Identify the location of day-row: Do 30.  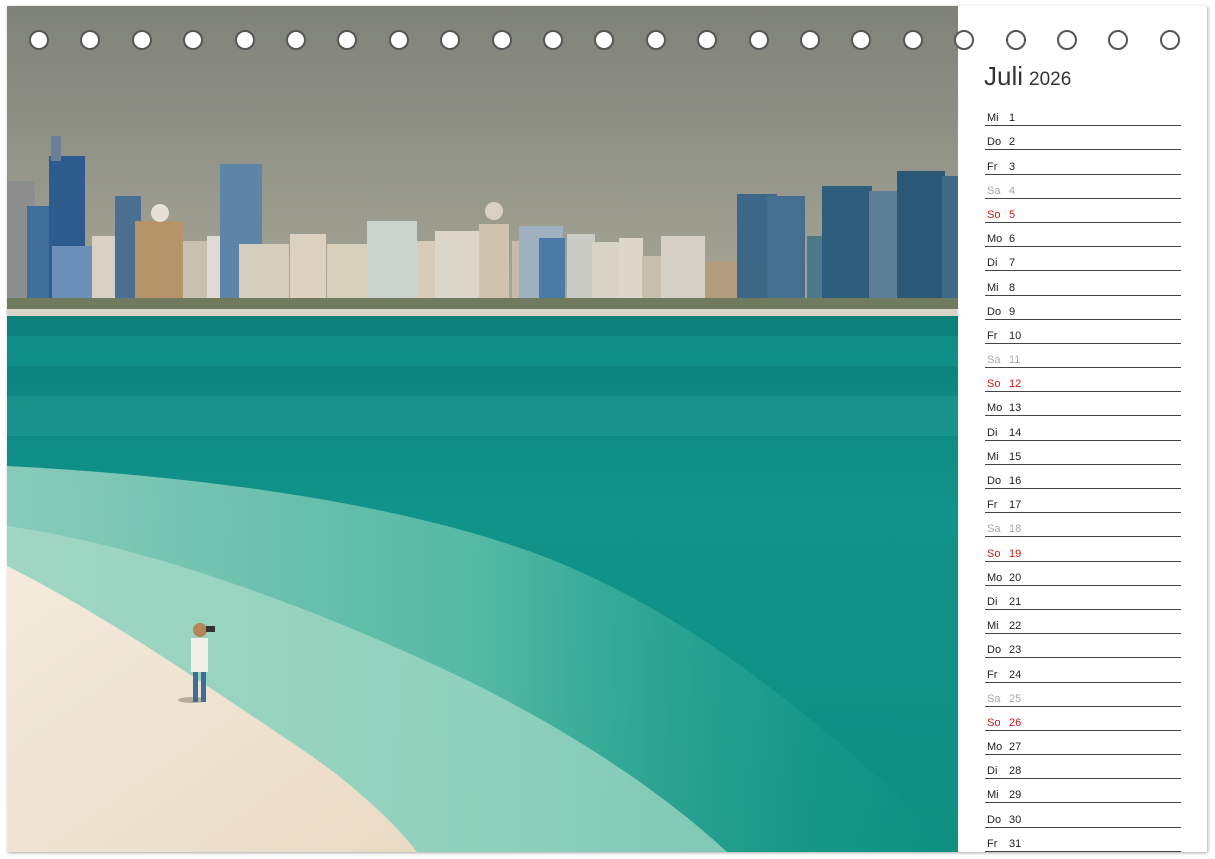
(1083, 815).